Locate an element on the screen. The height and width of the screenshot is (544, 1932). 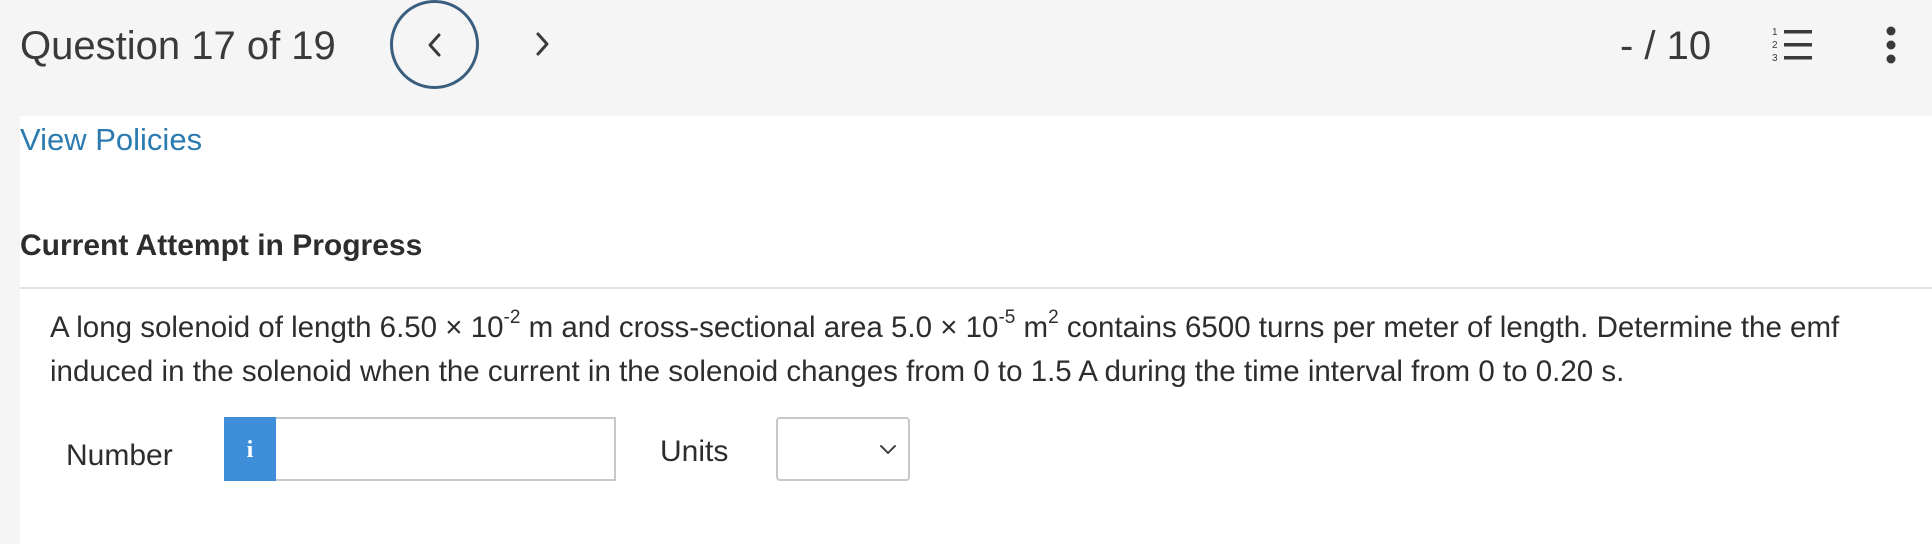
numbered-list-icon: 1 2 3 is located at coordinates (1792, 45).